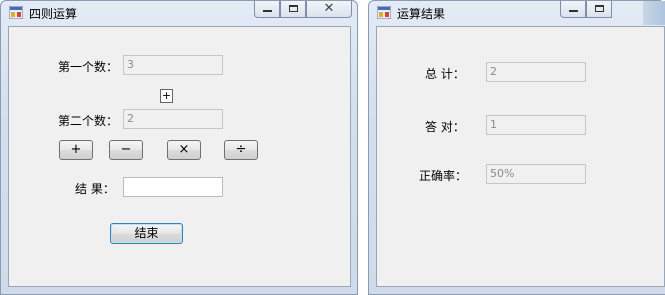 The image size is (665, 295). What do you see at coordinates (173, 119) in the screenshot?
I see `second-number-field: 2` at bounding box center [173, 119].